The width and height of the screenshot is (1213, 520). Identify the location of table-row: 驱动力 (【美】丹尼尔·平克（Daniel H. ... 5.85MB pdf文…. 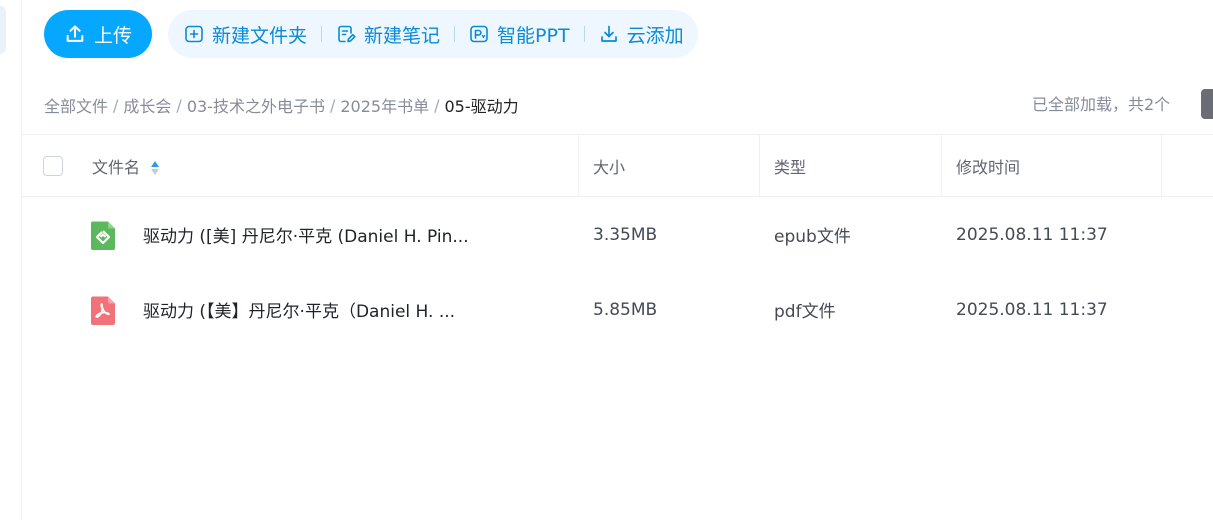
(617, 309).